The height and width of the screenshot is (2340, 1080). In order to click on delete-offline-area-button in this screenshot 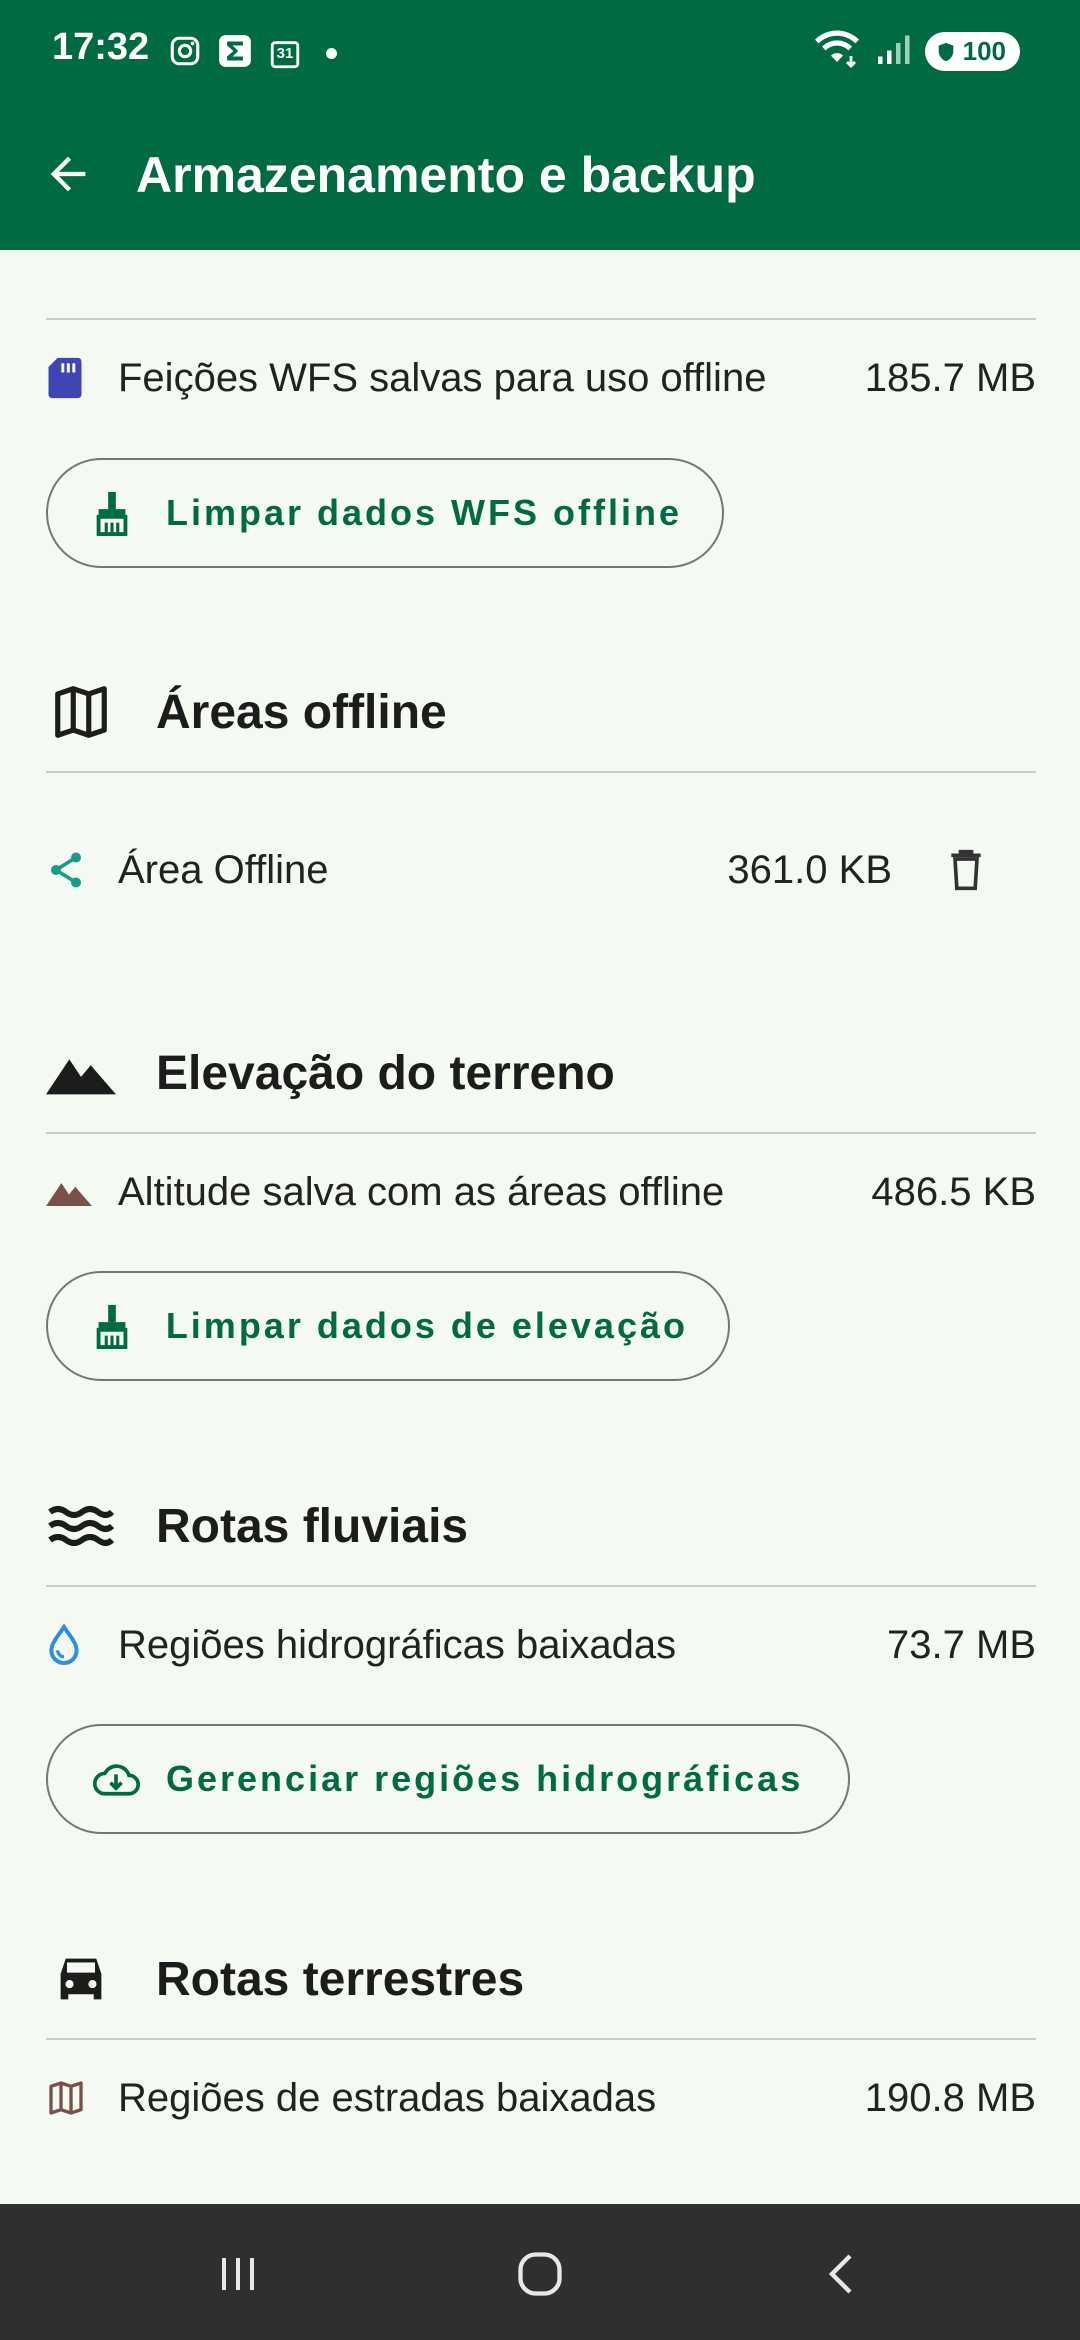, I will do `click(966, 870)`.